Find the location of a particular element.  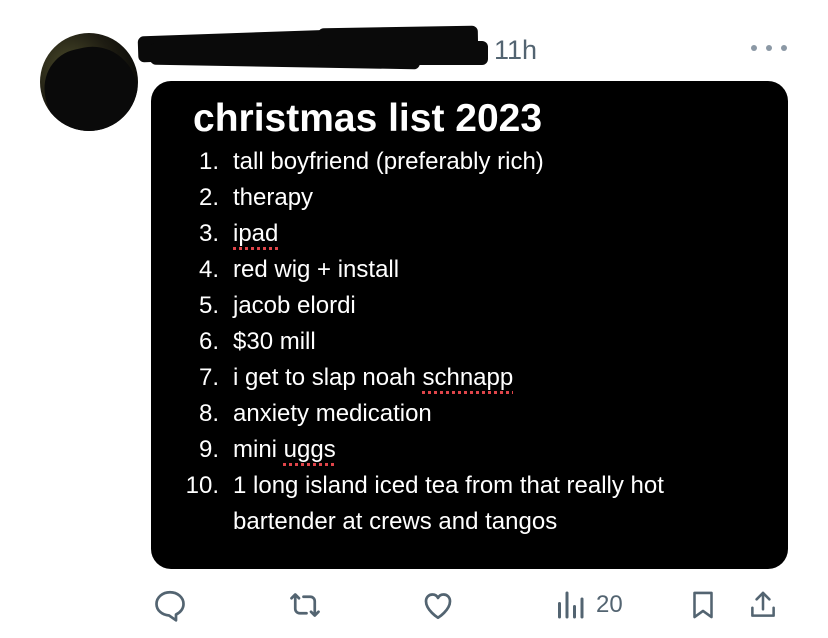

list-item-number: 4. is located at coordinates (208, 269).